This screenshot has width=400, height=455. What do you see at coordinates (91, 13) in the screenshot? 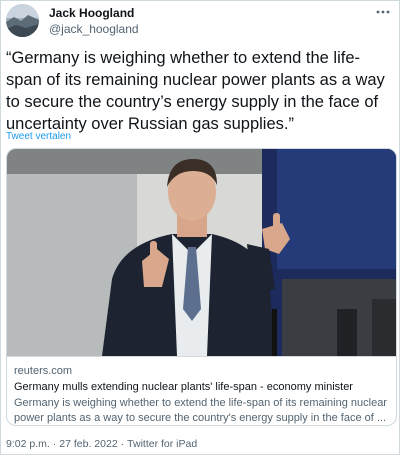
I see `author-name: Jack Hoogland` at bounding box center [91, 13].